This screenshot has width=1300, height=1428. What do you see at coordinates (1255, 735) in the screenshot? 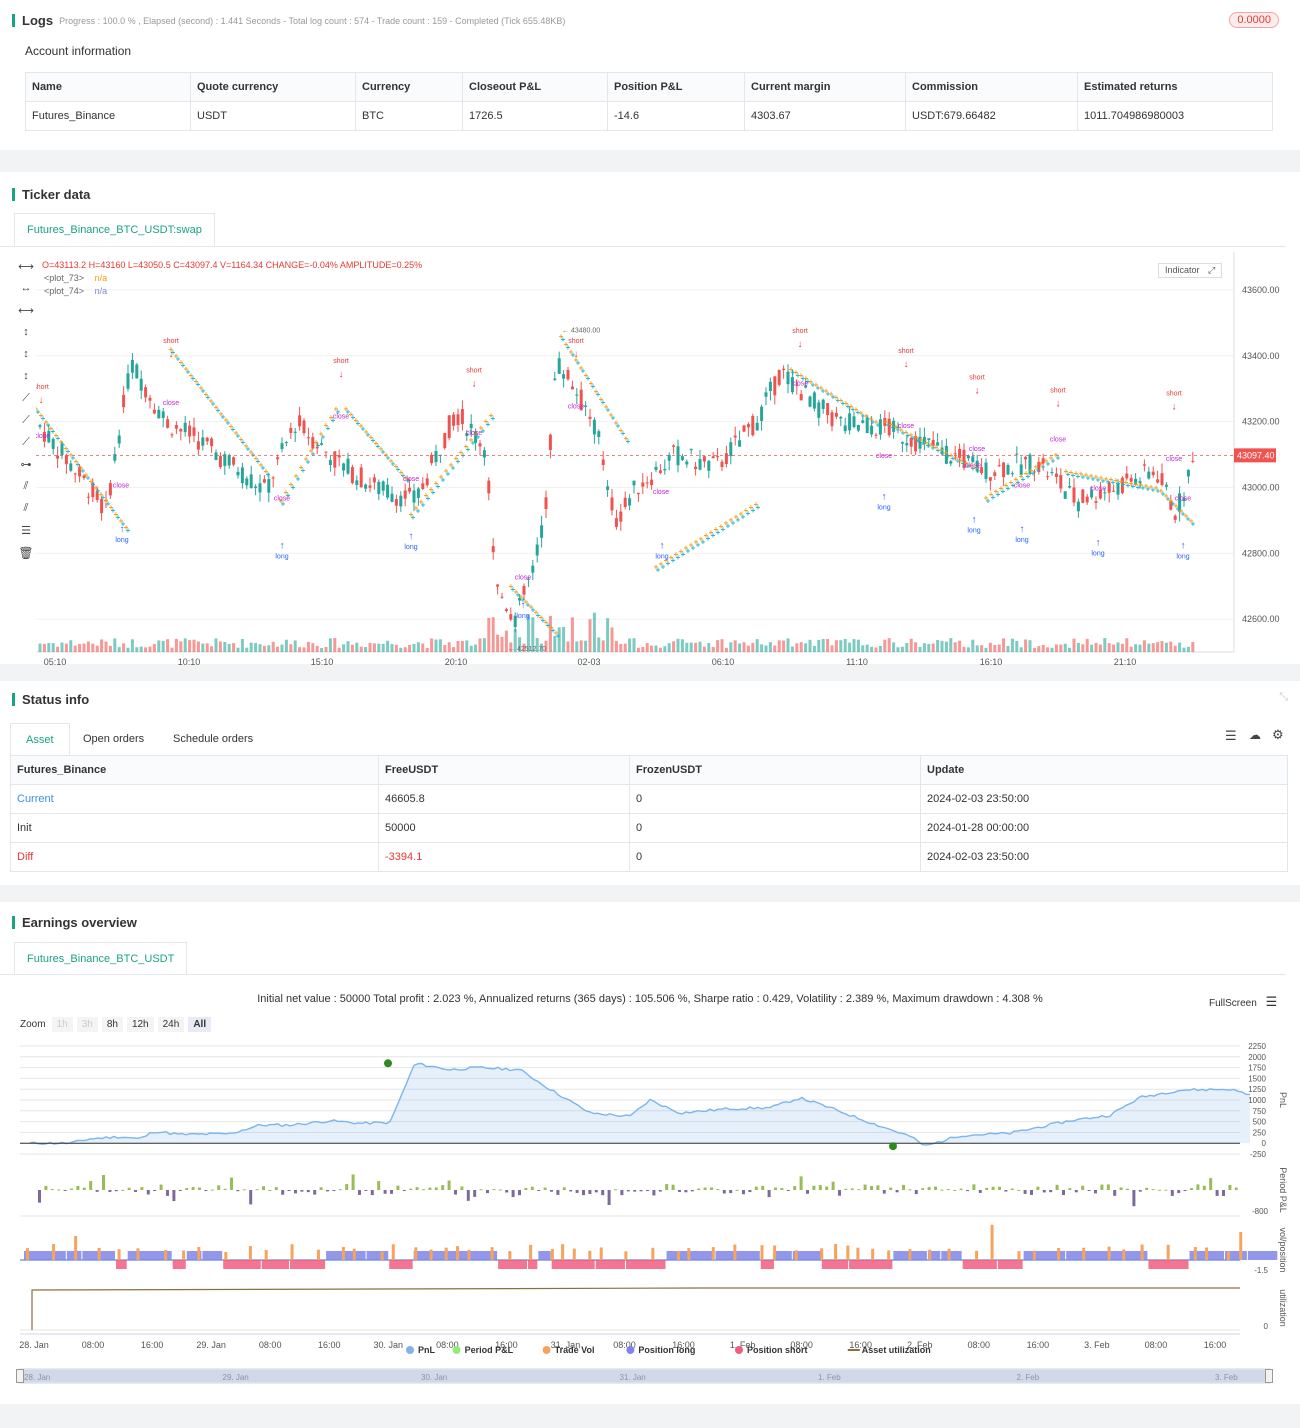
I see `cloud-download-icon: ☁` at bounding box center [1255, 735].